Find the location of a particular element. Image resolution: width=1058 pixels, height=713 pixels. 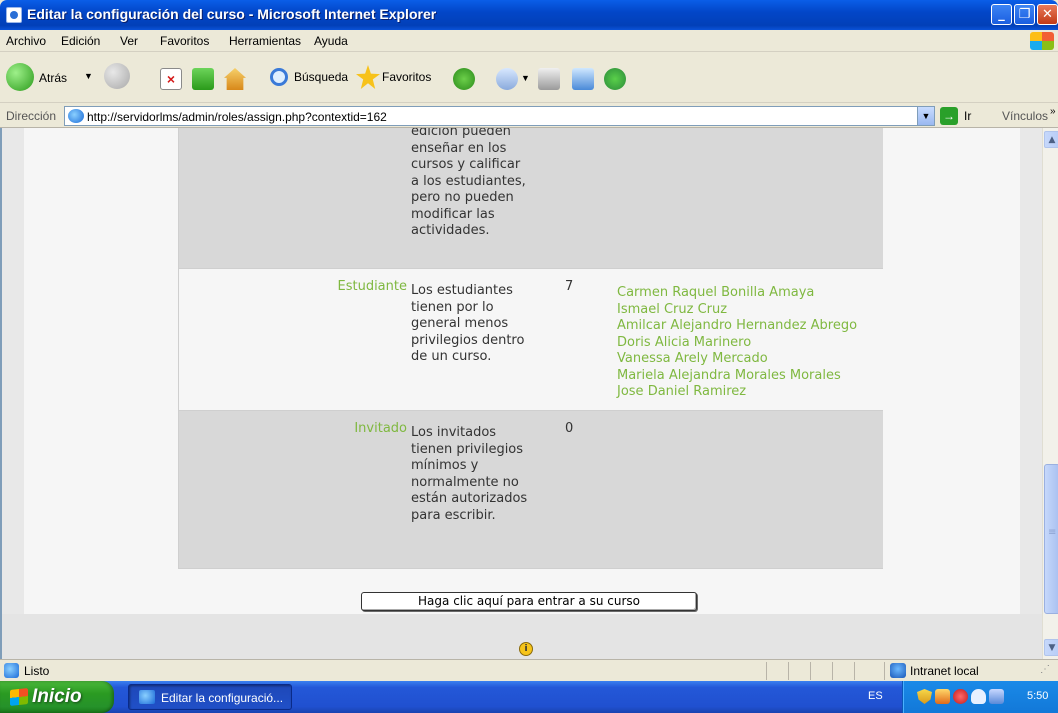

start-button: Inicio is located at coordinates (57, 697).